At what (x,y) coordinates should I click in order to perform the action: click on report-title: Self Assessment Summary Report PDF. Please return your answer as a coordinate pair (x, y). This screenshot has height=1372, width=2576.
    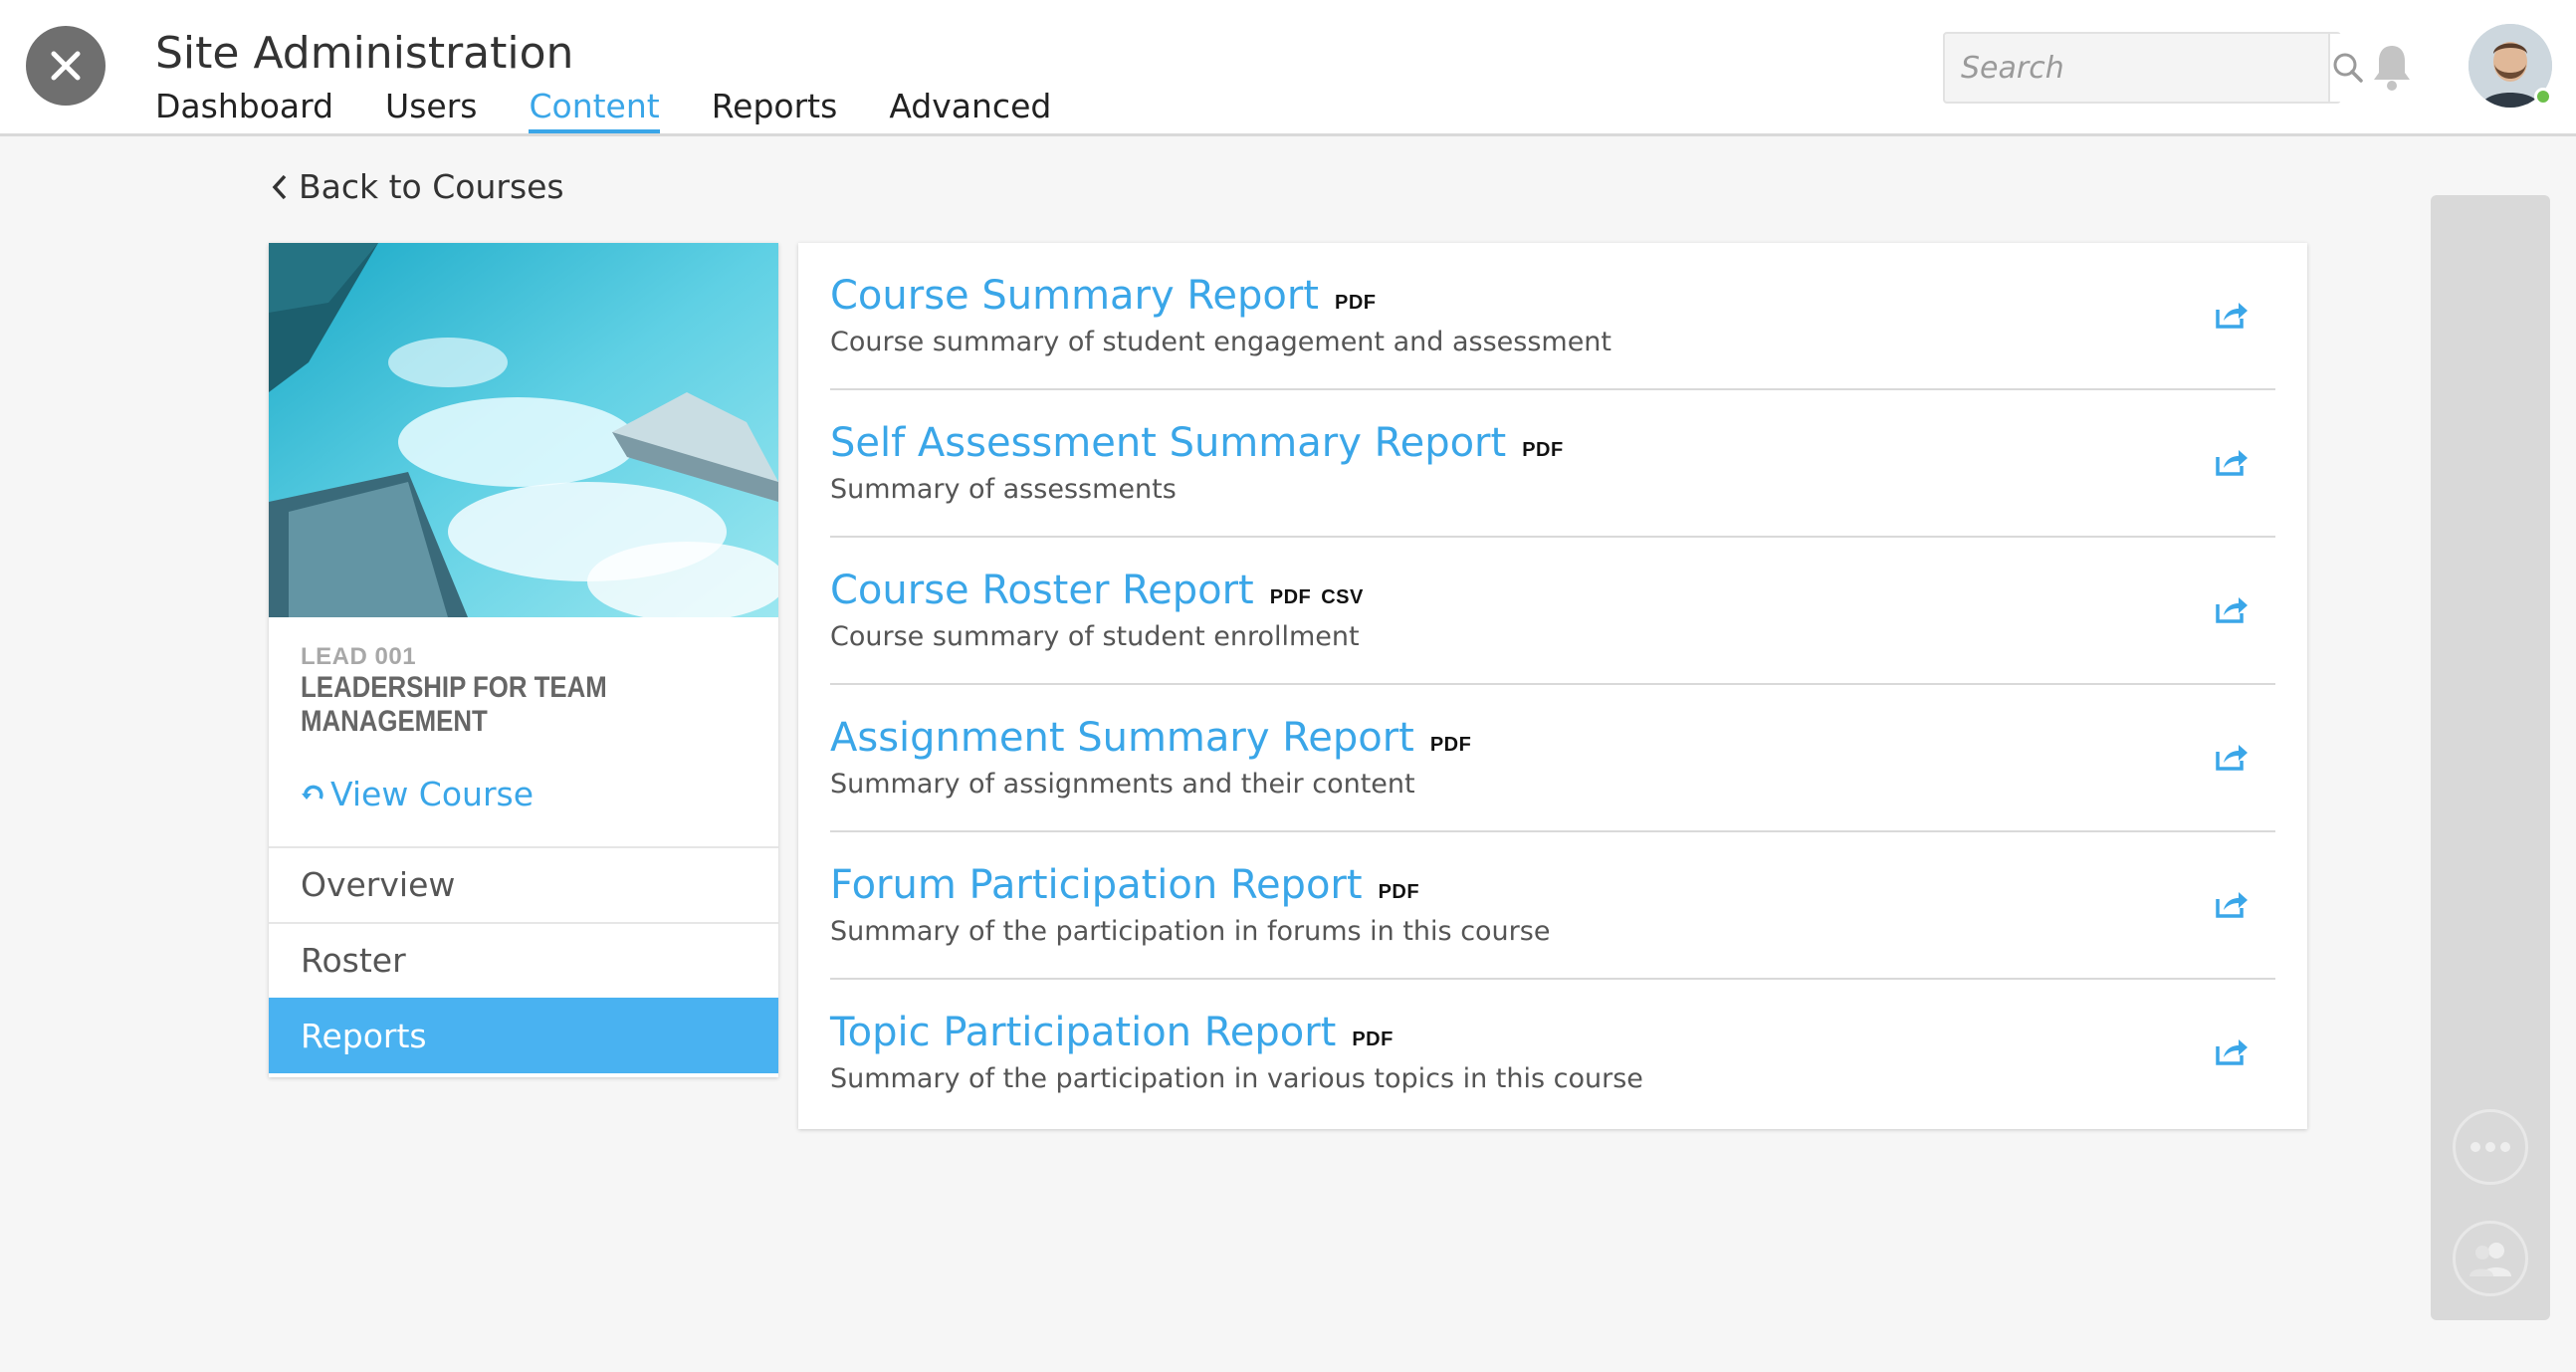
    Looking at the image, I should click on (1197, 443).